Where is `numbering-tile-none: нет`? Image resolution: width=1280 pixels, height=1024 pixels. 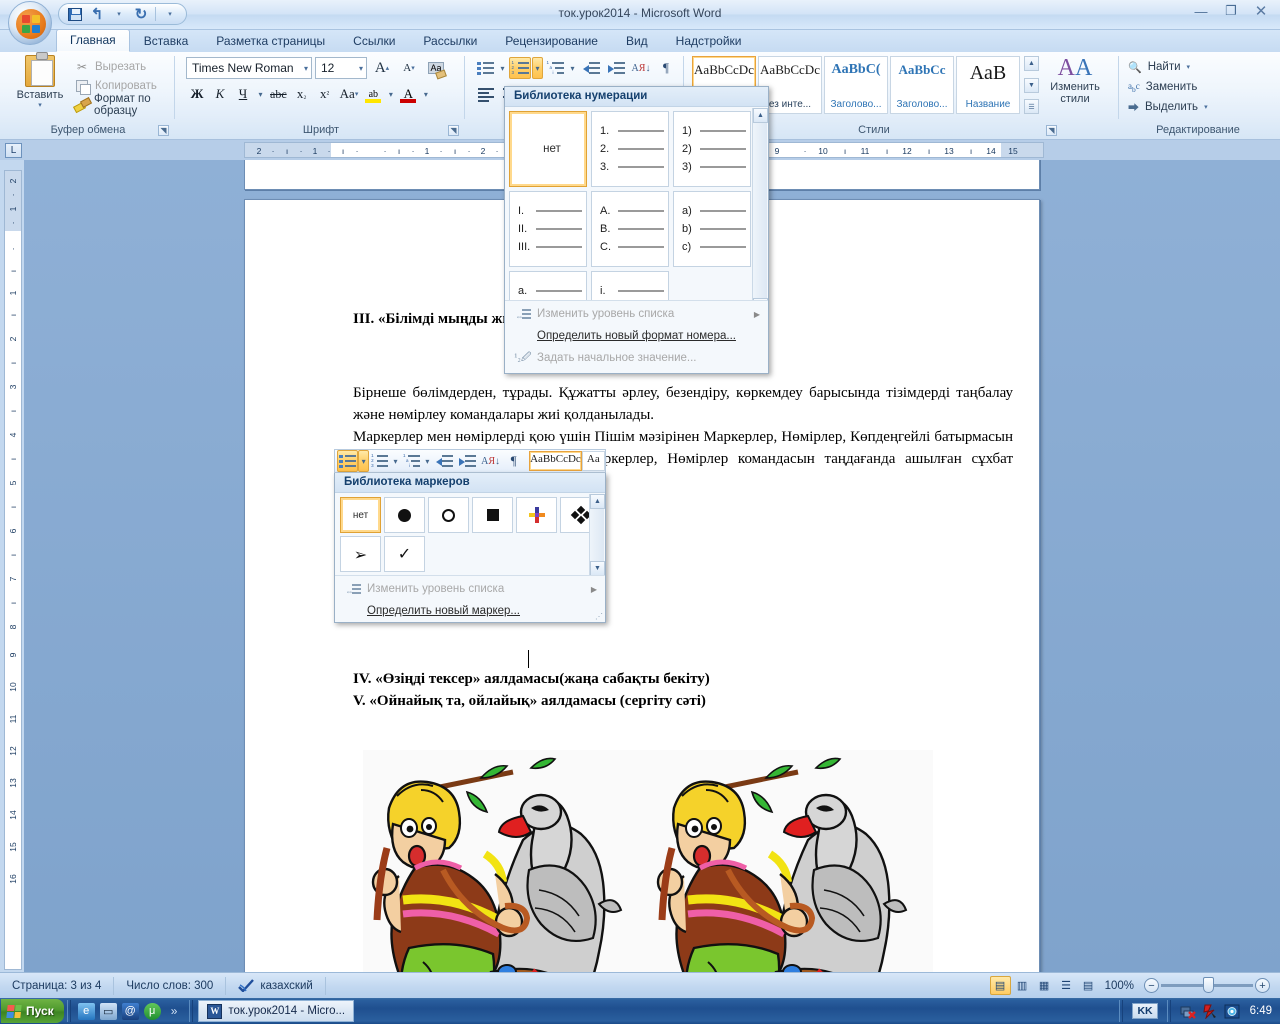
numbering-tile-none: нет is located at coordinates (548, 149).